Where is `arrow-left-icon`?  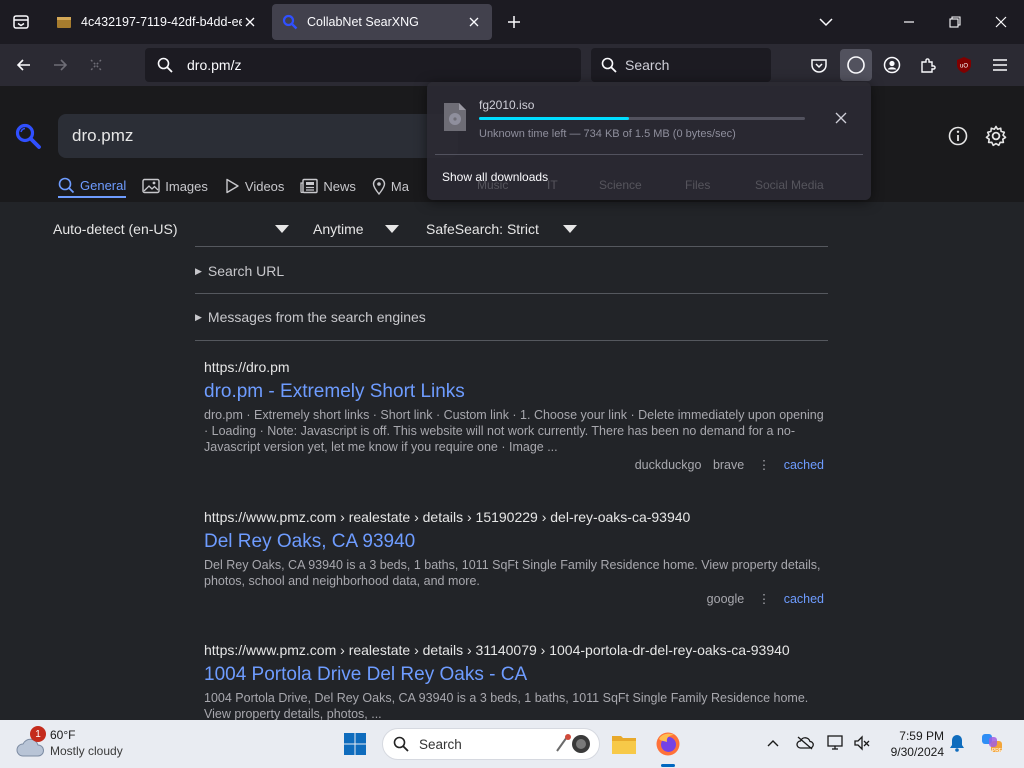
arrow-left-icon is located at coordinates (23, 65).